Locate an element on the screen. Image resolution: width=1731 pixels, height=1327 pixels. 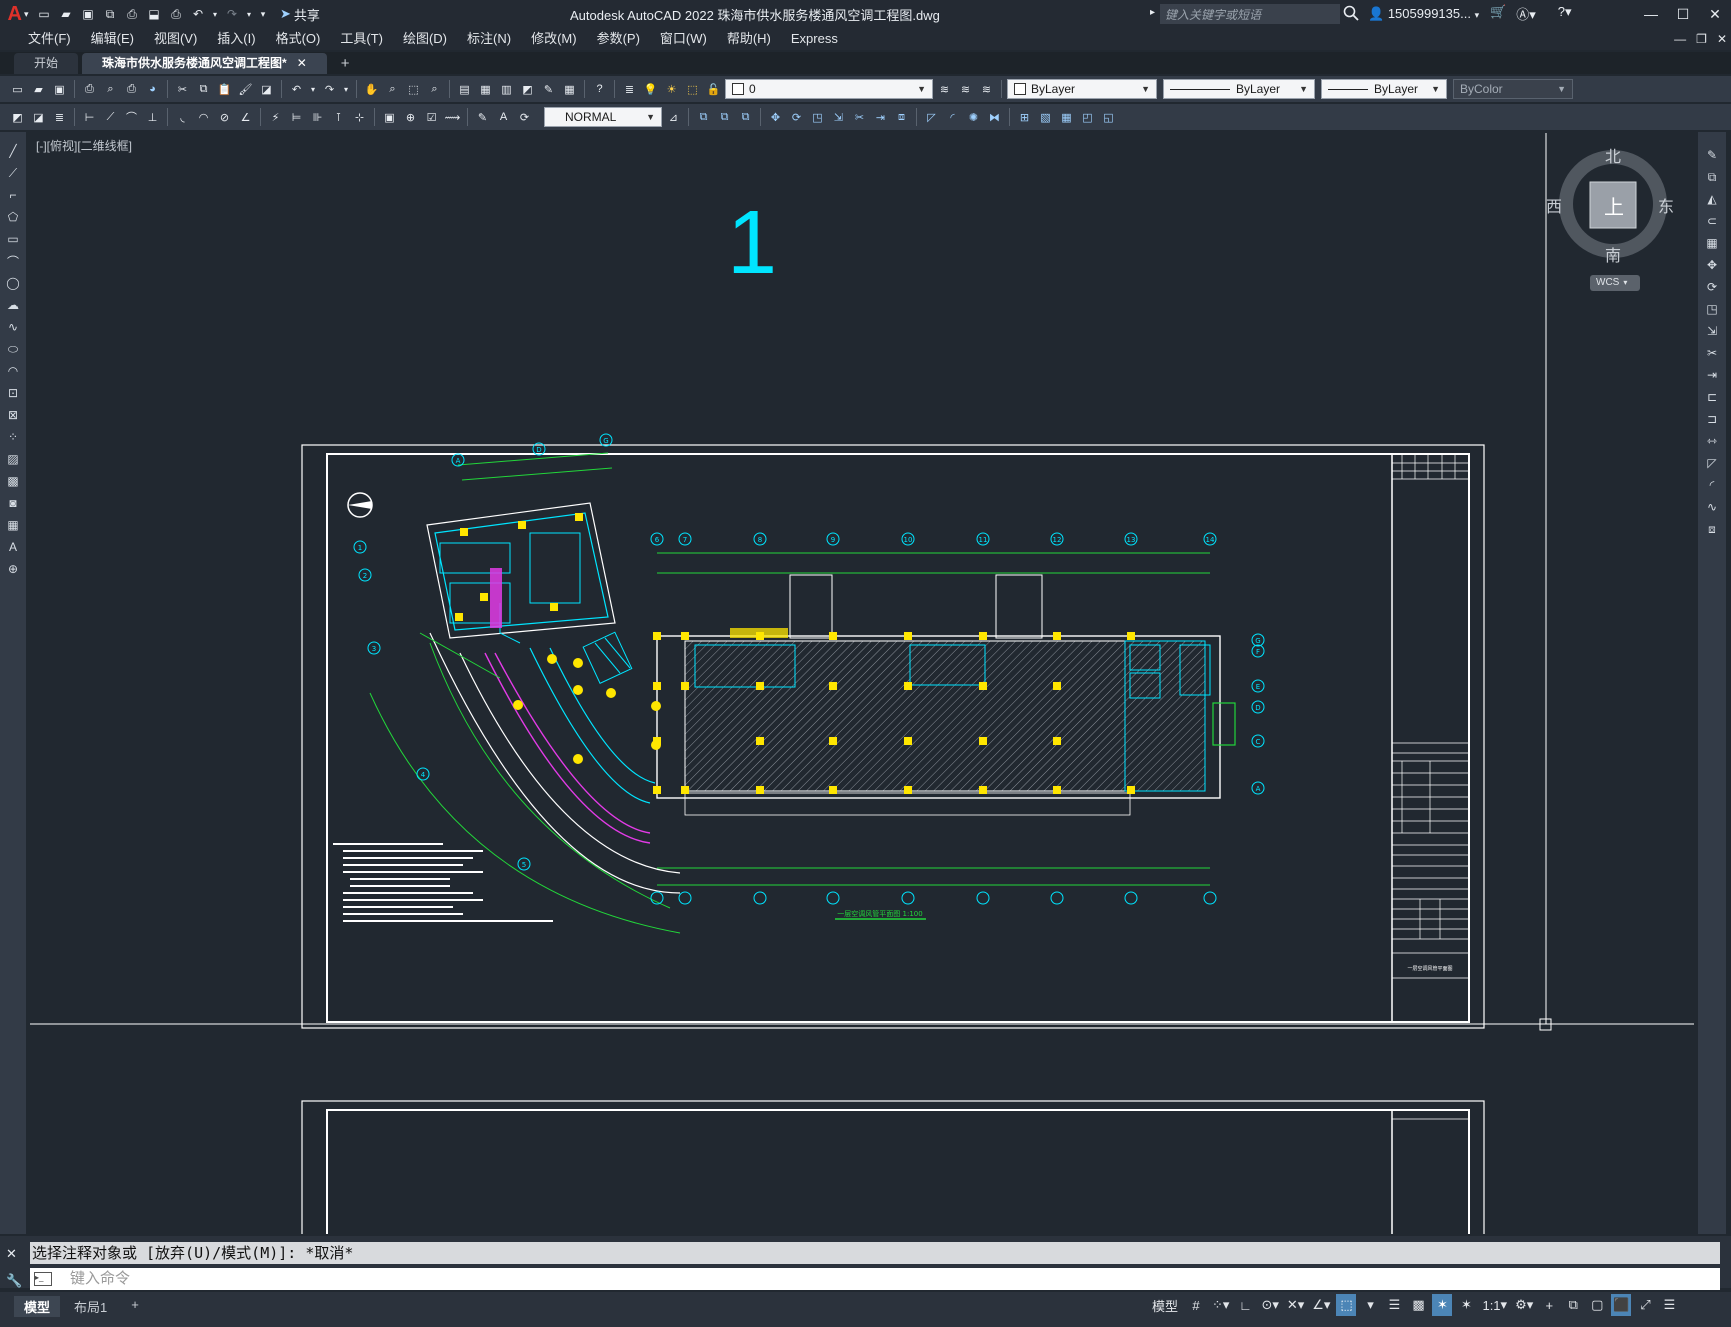
open-icon: ▰ is located at coordinates (66, 14).